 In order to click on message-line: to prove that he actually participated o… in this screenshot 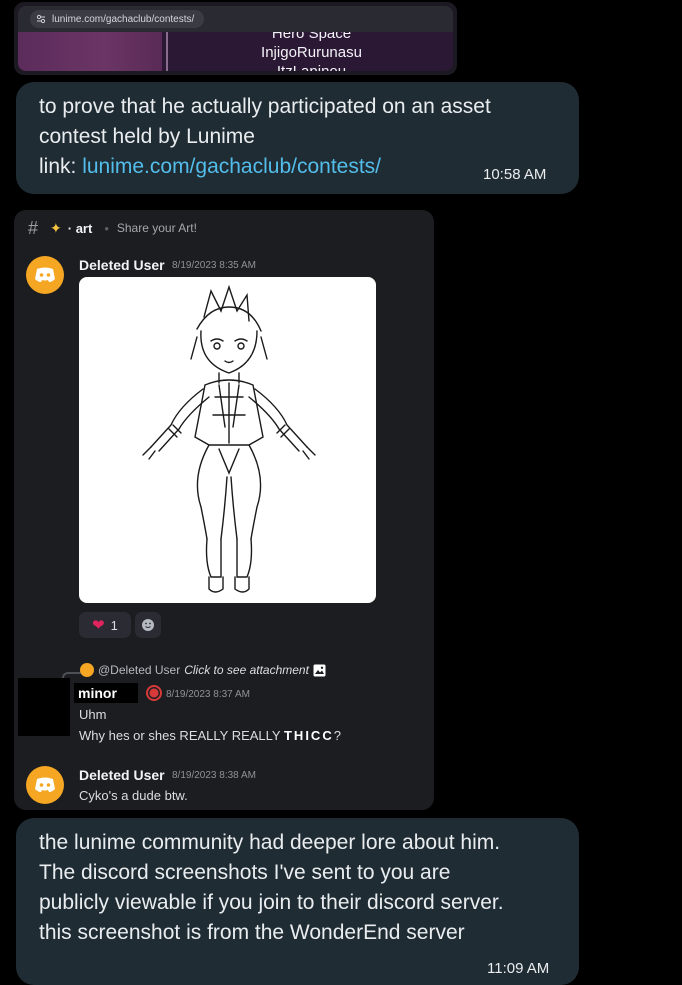, I will do `click(265, 106)`.